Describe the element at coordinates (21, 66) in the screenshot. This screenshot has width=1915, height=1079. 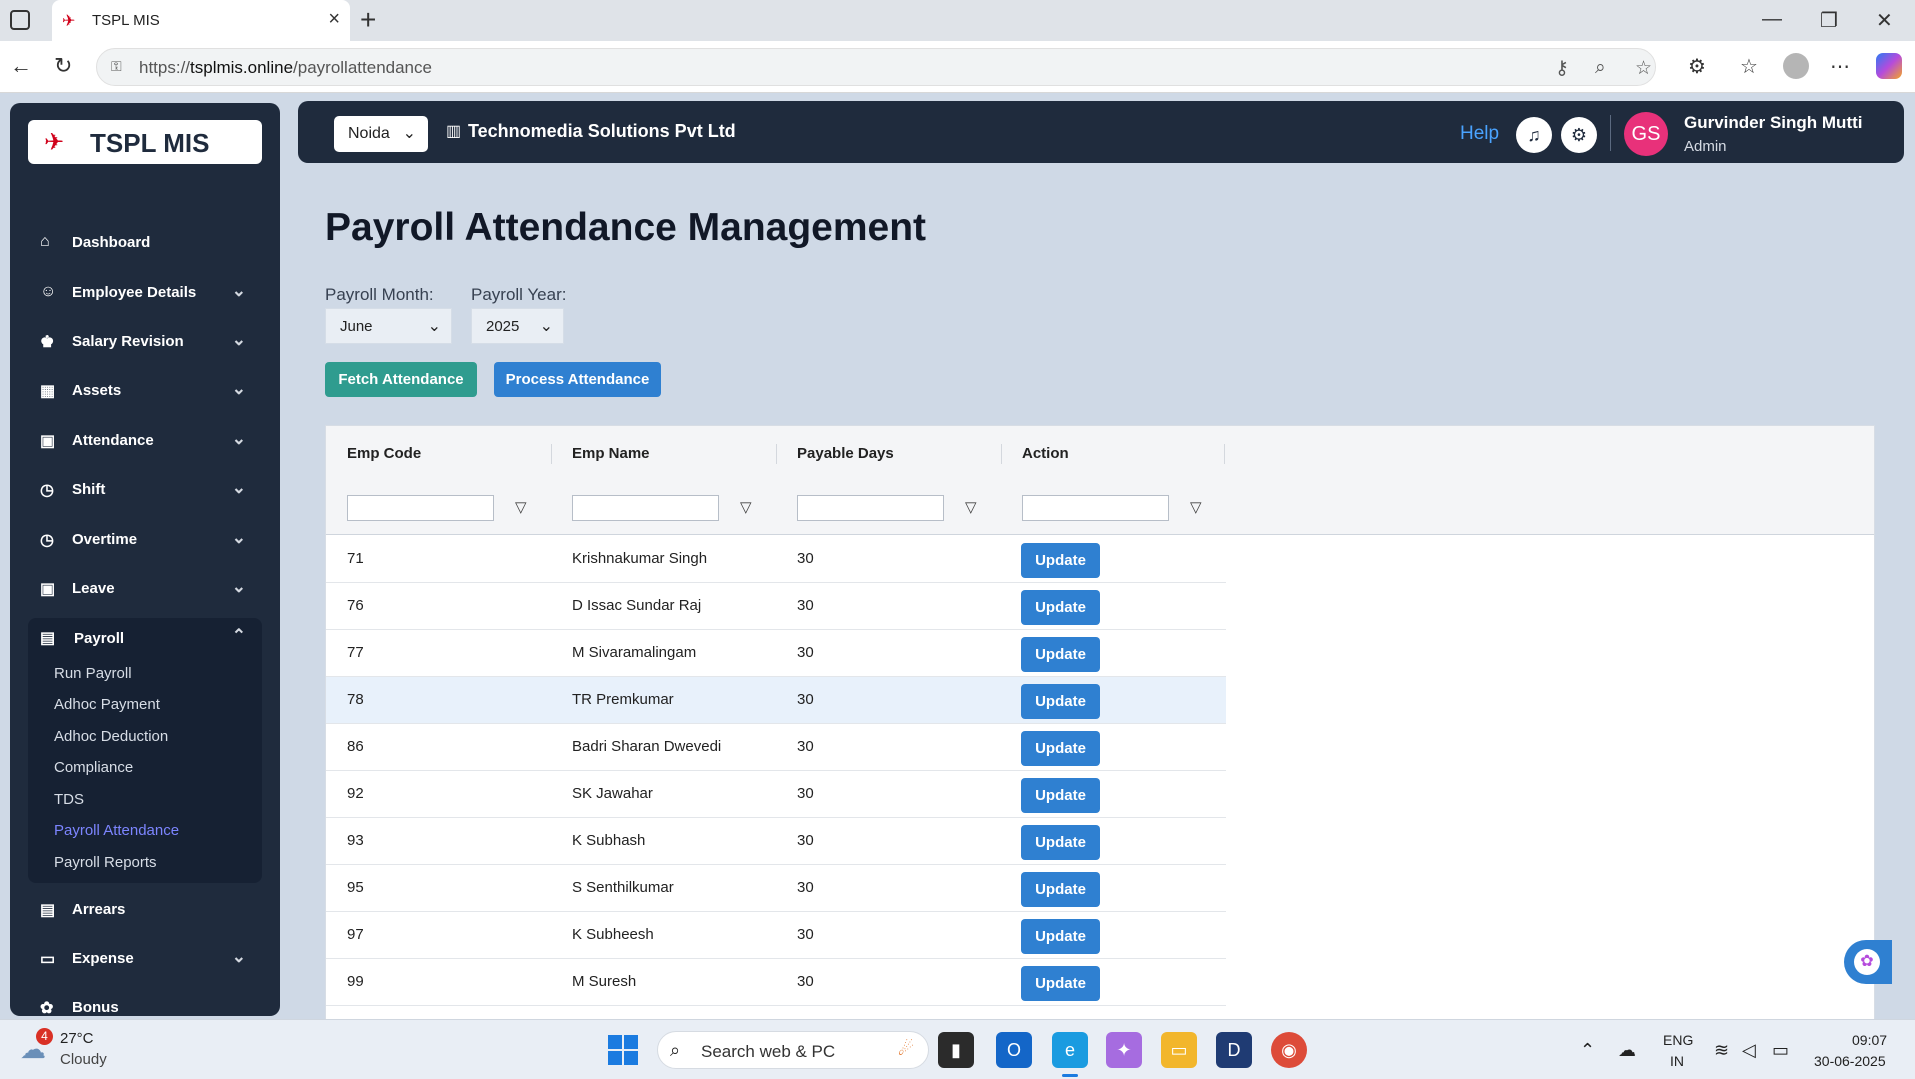
I see `back-icon: ←` at that location.